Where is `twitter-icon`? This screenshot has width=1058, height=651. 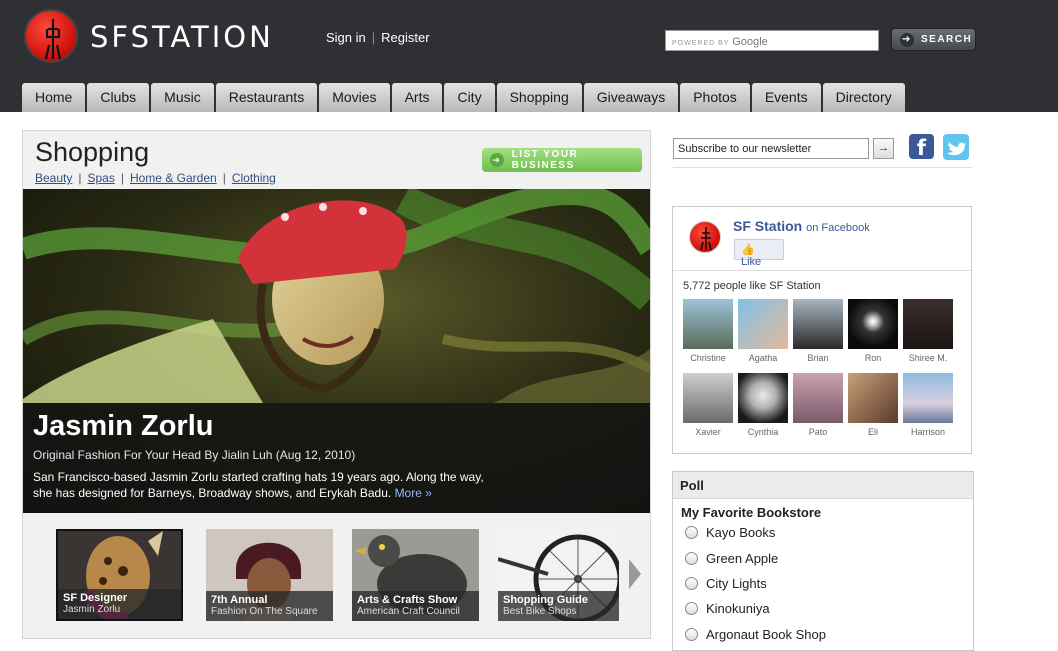
twitter-icon is located at coordinates (956, 147).